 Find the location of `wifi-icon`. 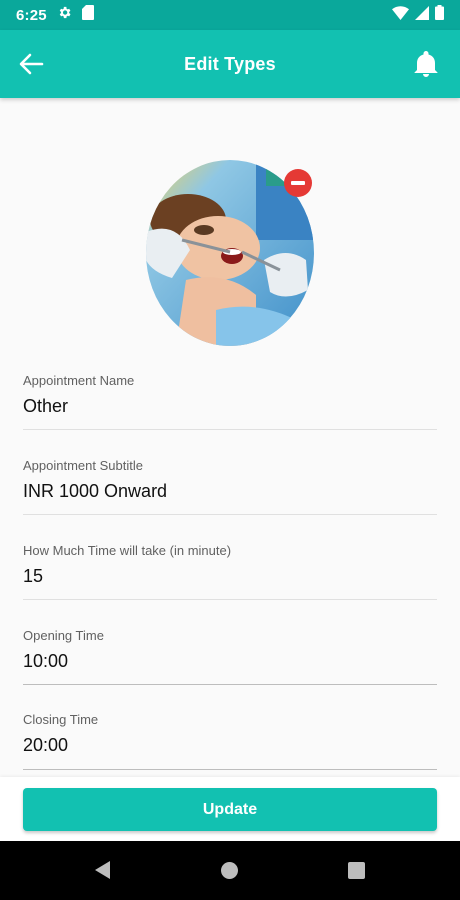

wifi-icon is located at coordinates (400, 15).